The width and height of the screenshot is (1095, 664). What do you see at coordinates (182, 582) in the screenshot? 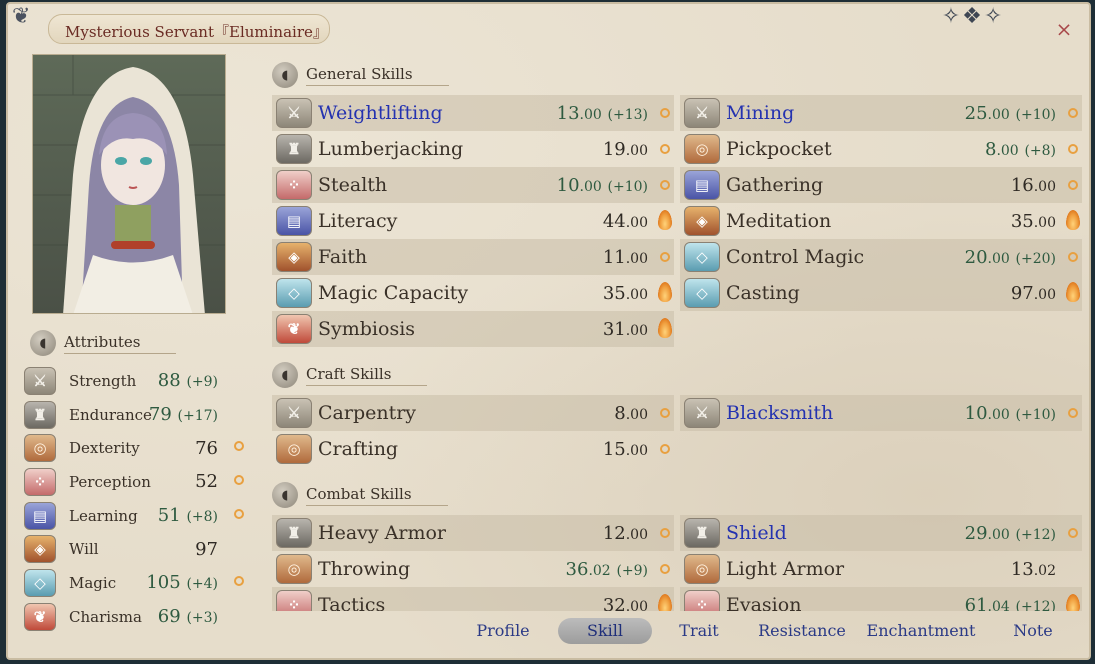
I see `attribute-value: 105 (+4)` at bounding box center [182, 582].